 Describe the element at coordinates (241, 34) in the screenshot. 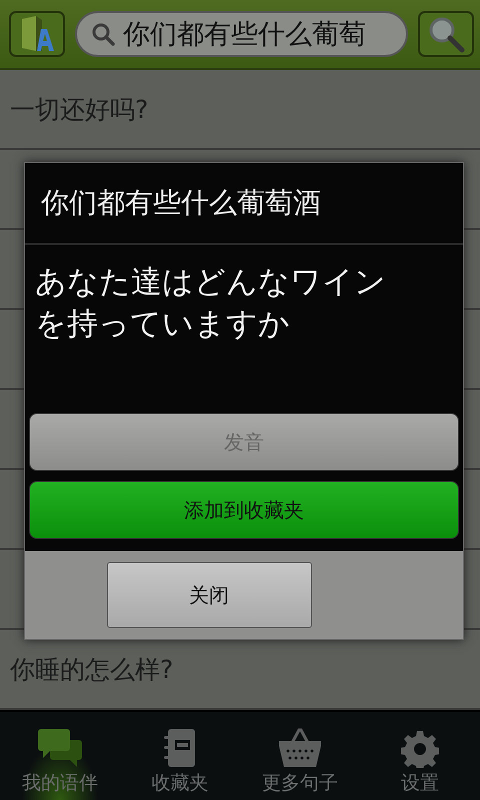

I see `search-field: 你们都有些什么葡萄` at that location.